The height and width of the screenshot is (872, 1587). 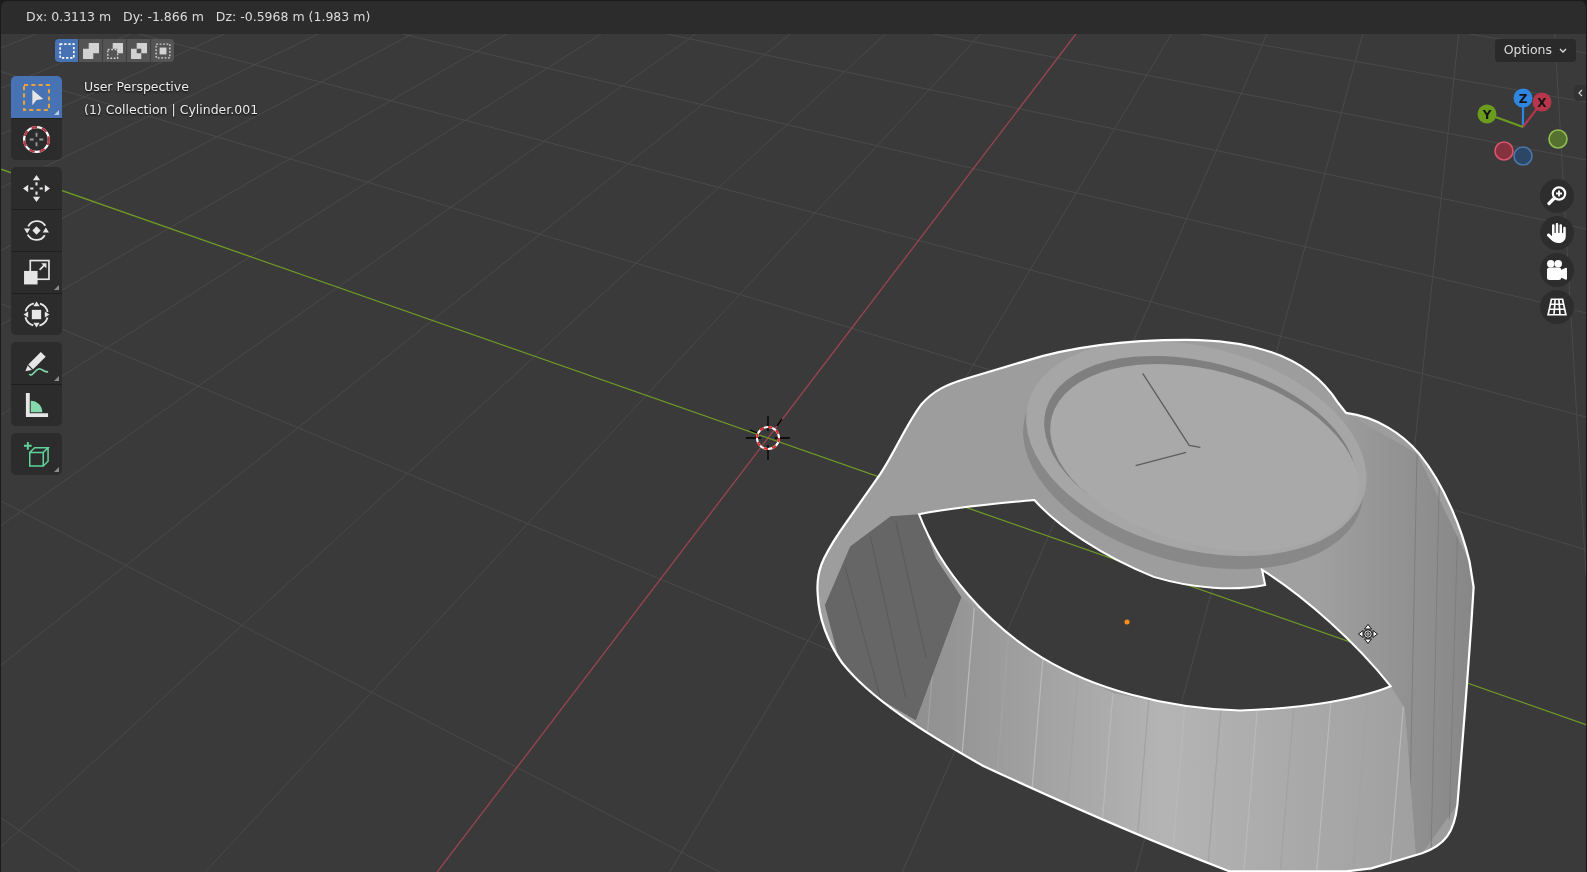 What do you see at coordinates (163, 17) in the screenshot?
I see `measurement-readout: Dy: -1.866 m` at bounding box center [163, 17].